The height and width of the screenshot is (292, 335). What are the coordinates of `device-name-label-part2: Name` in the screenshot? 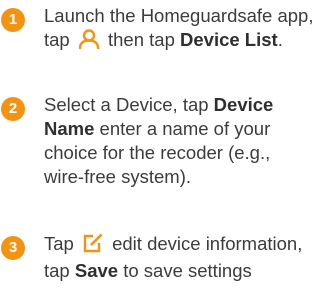 It's located at (69, 128).